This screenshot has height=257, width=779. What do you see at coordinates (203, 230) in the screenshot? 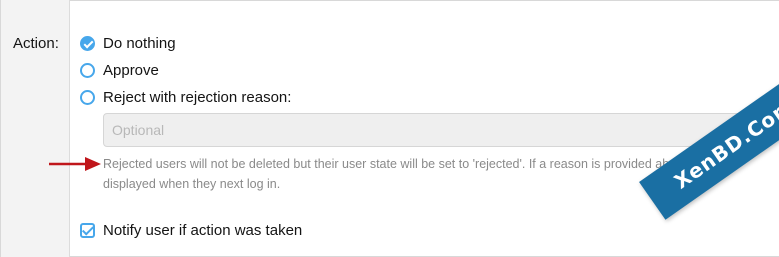
I see `notify-label: Notify user if action was taken` at bounding box center [203, 230].